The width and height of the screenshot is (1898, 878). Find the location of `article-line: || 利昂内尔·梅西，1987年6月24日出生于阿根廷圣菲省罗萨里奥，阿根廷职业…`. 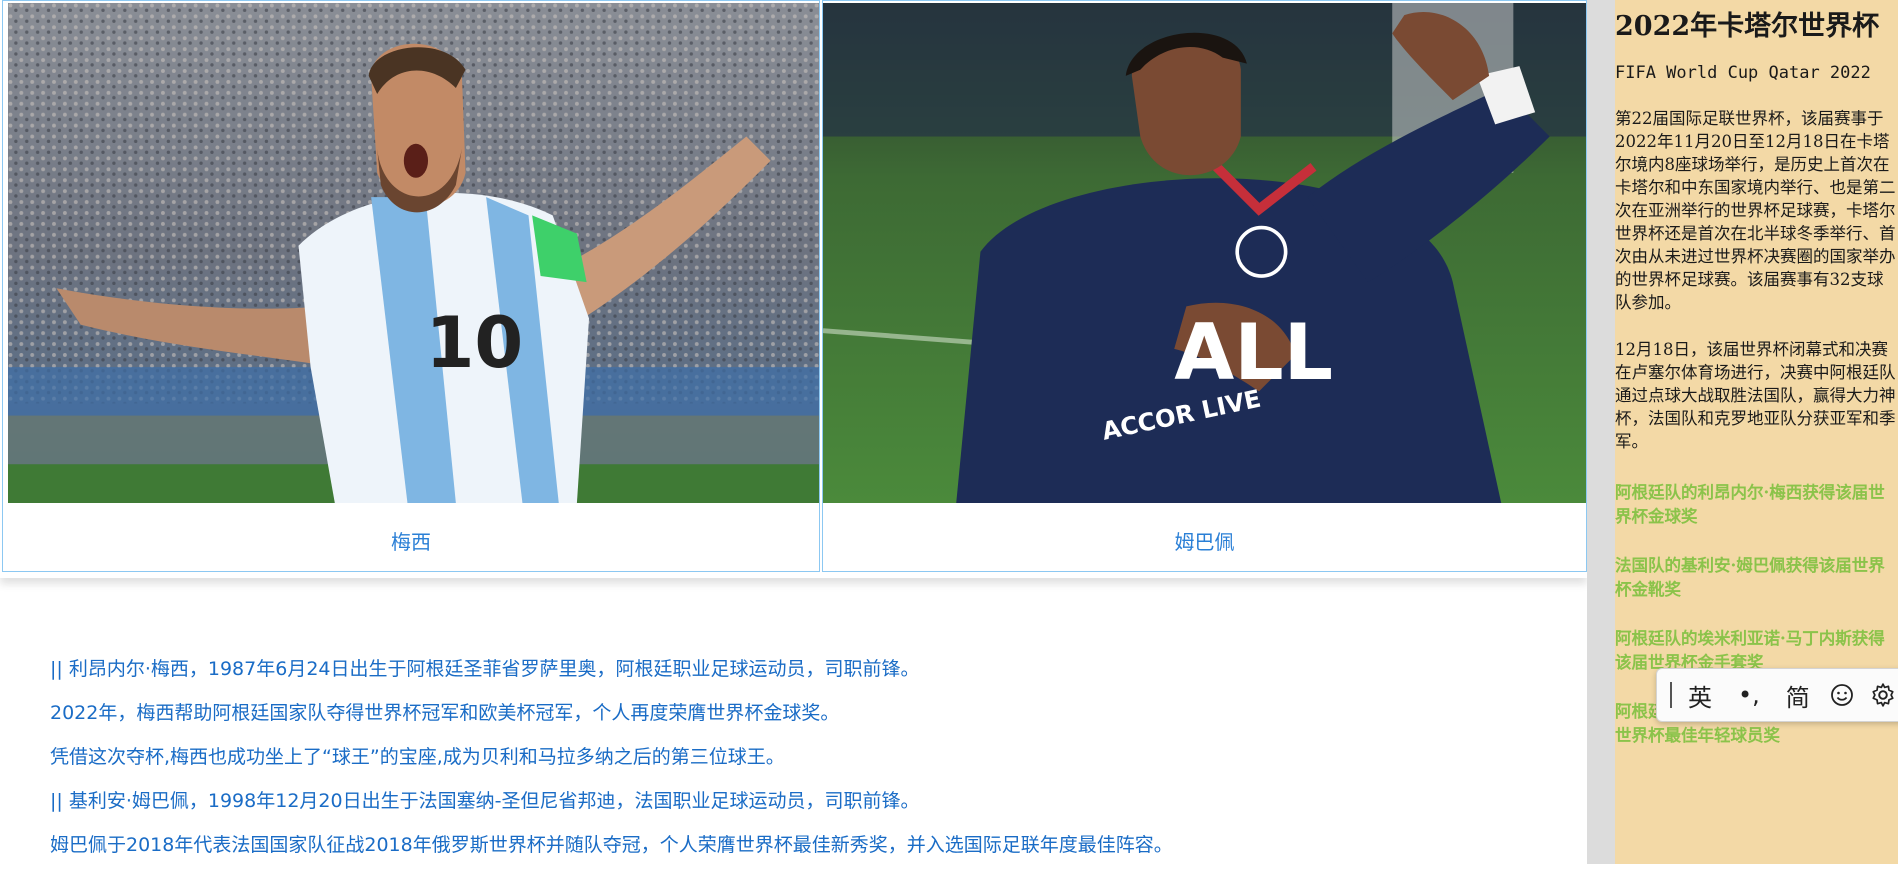

article-line: || 利昂内尔·梅西，1987年6月24日出生于阿根廷圣菲省罗萨里奥，阿根廷职业… is located at coordinates (485, 669).